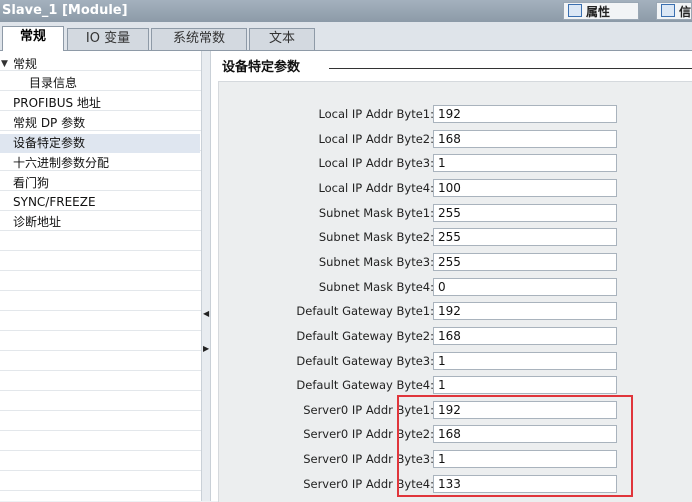 This screenshot has height=502, width=692. Describe the element at coordinates (33, 38) in the screenshot. I see `tab-general: 常规` at that location.